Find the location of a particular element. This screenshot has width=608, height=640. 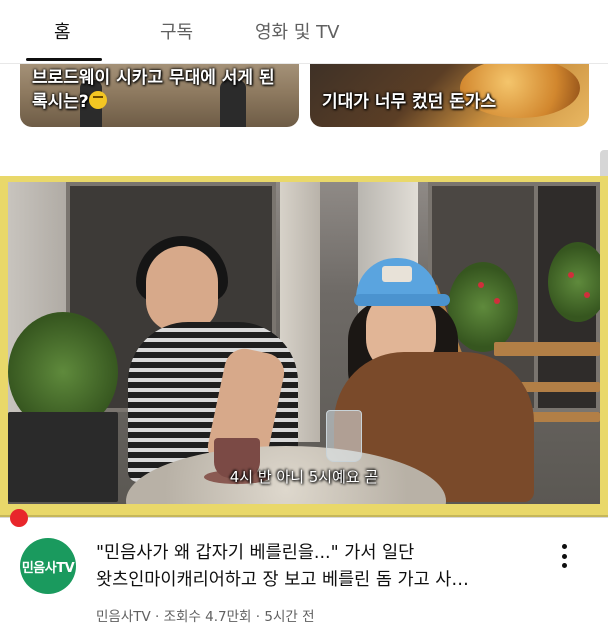

top-tab-bar: 홈 구독 영화 및 TV is located at coordinates (304, 32).